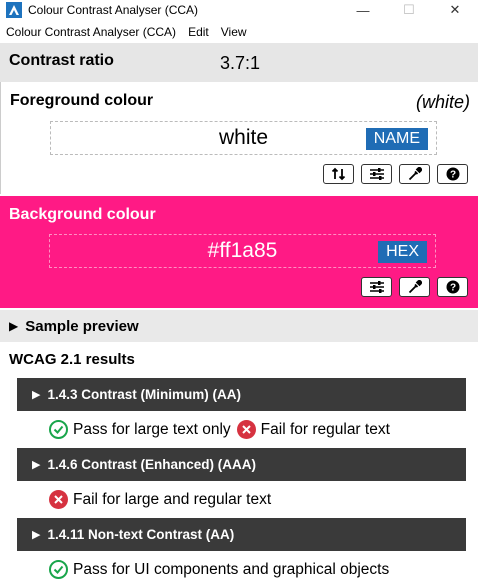 The width and height of the screenshot is (478, 586). Describe the element at coordinates (241, 394) in the screenshot. I see `criterion-1-4-3-toggle: ▶ 1.4.3 Contrast (Minimum) (AA)` at that location.